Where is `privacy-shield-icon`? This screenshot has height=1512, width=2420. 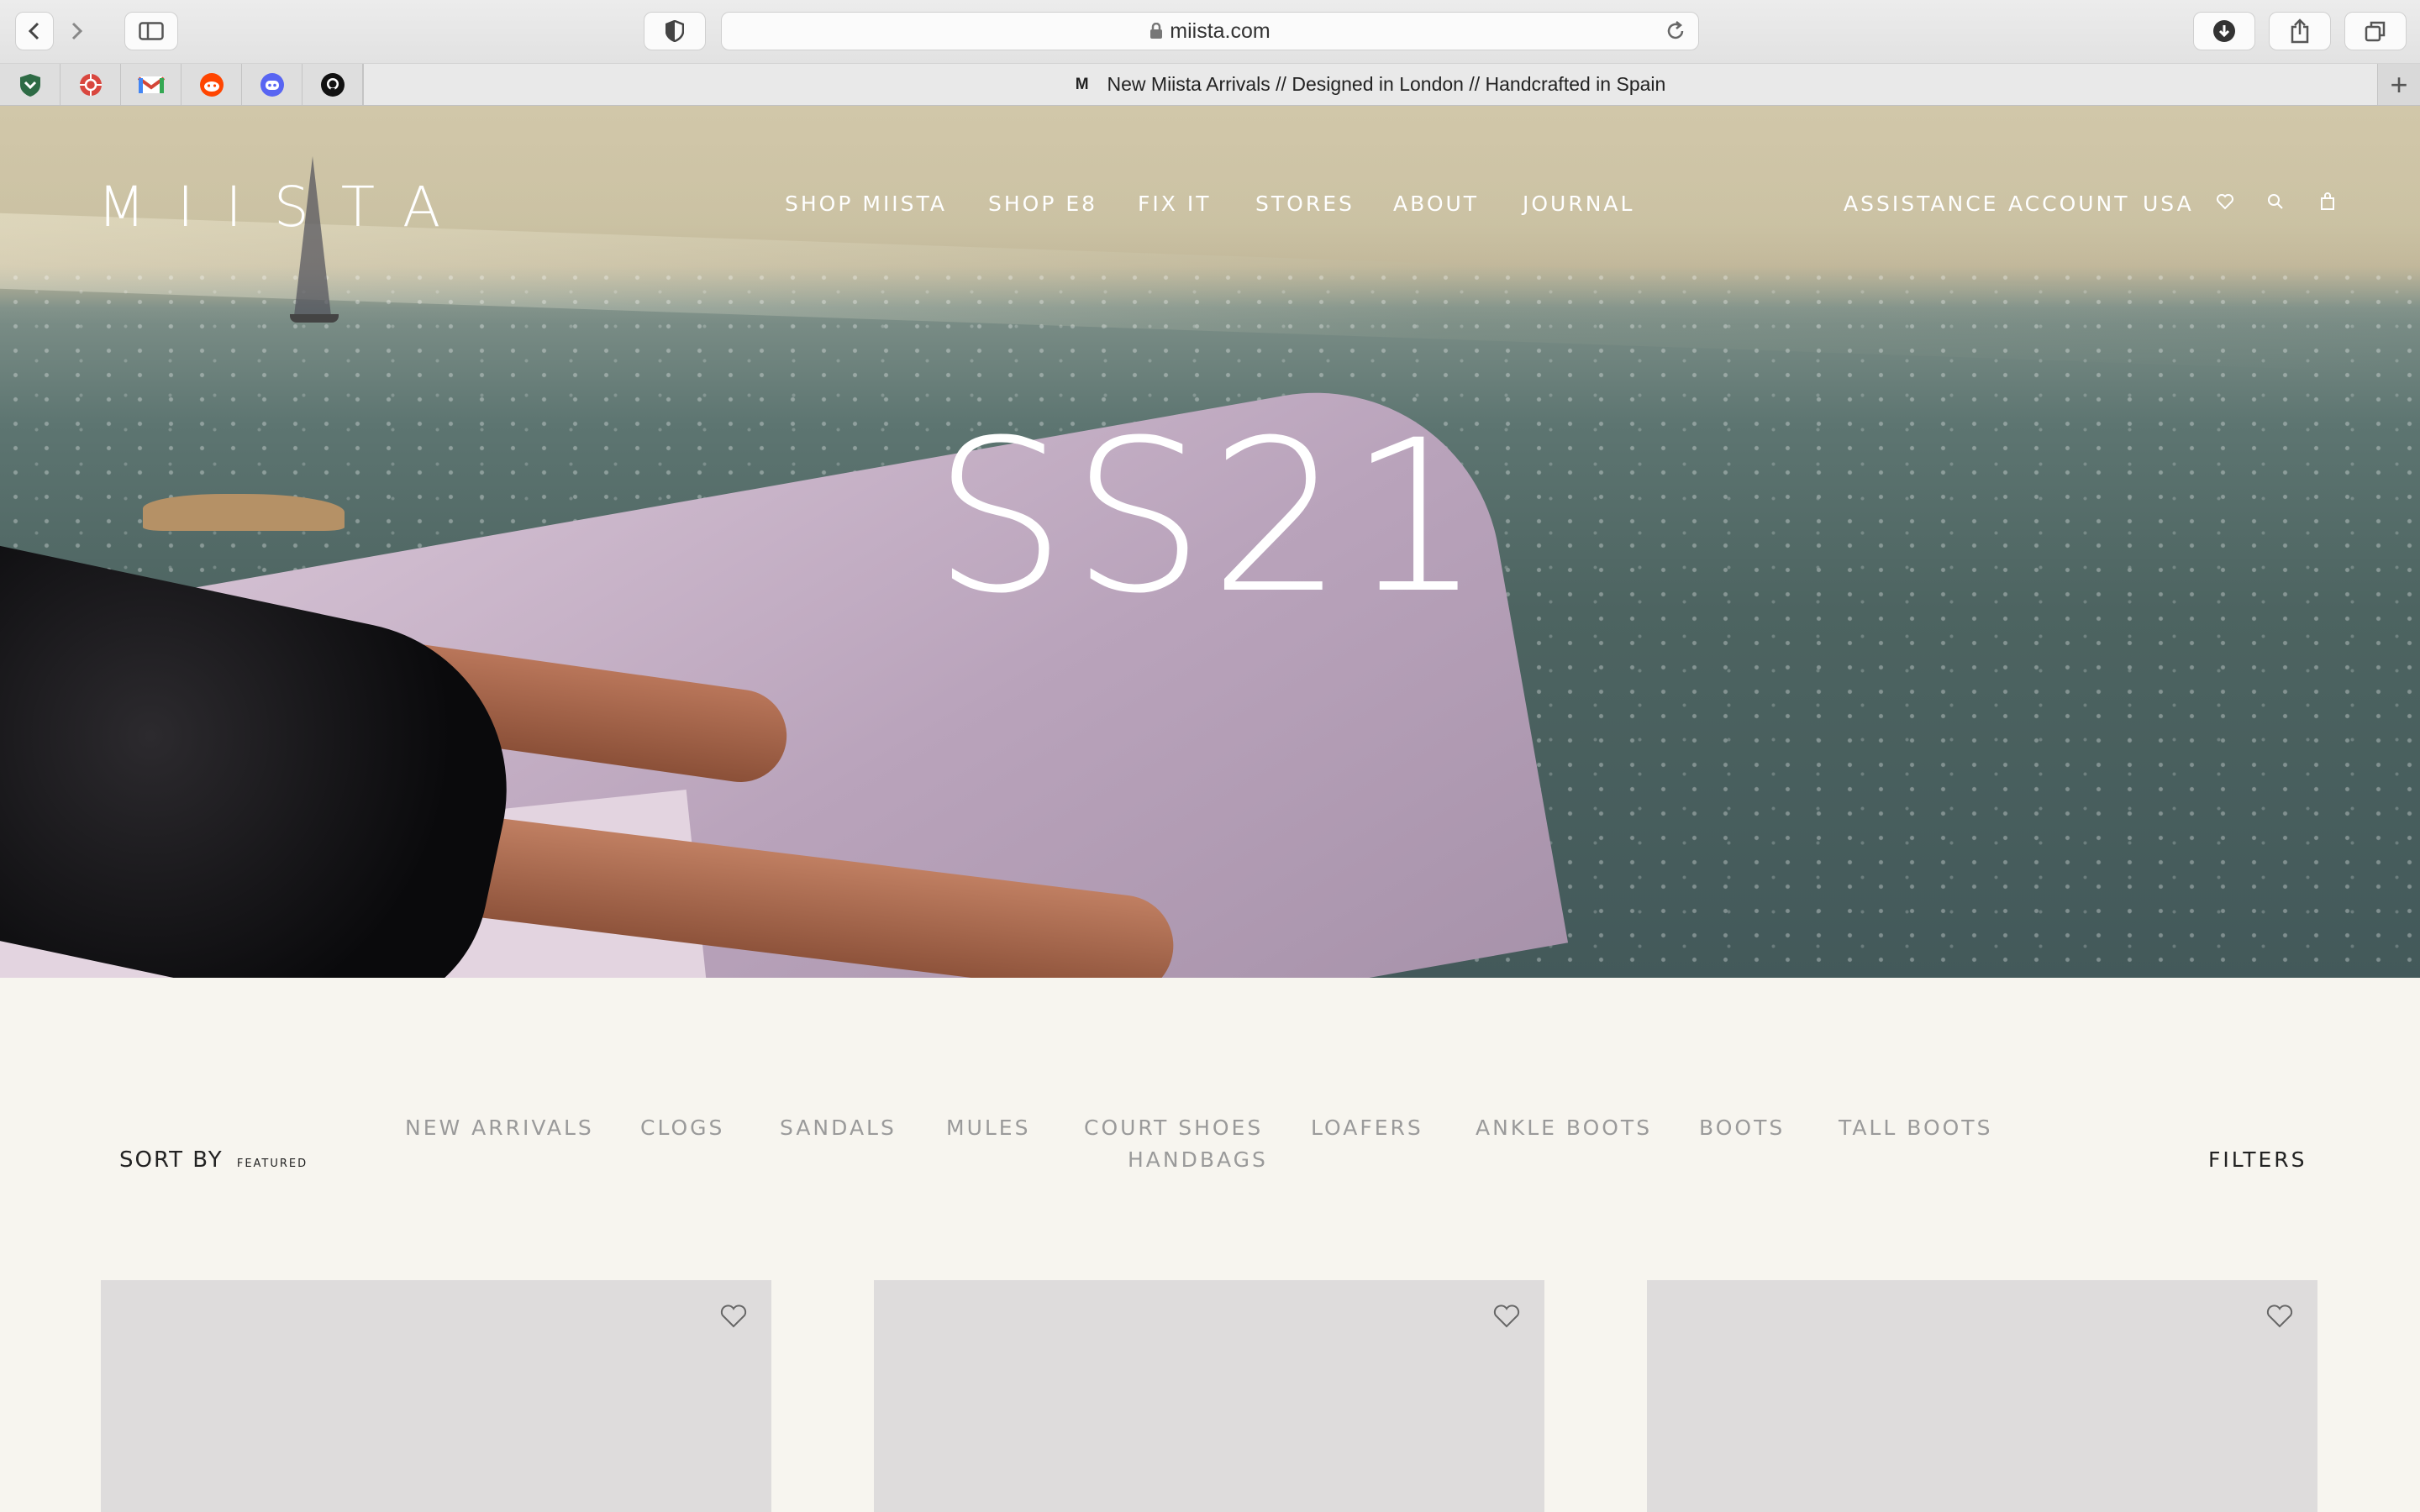 privacy-shield-icon is located at coordinates (675, 31).